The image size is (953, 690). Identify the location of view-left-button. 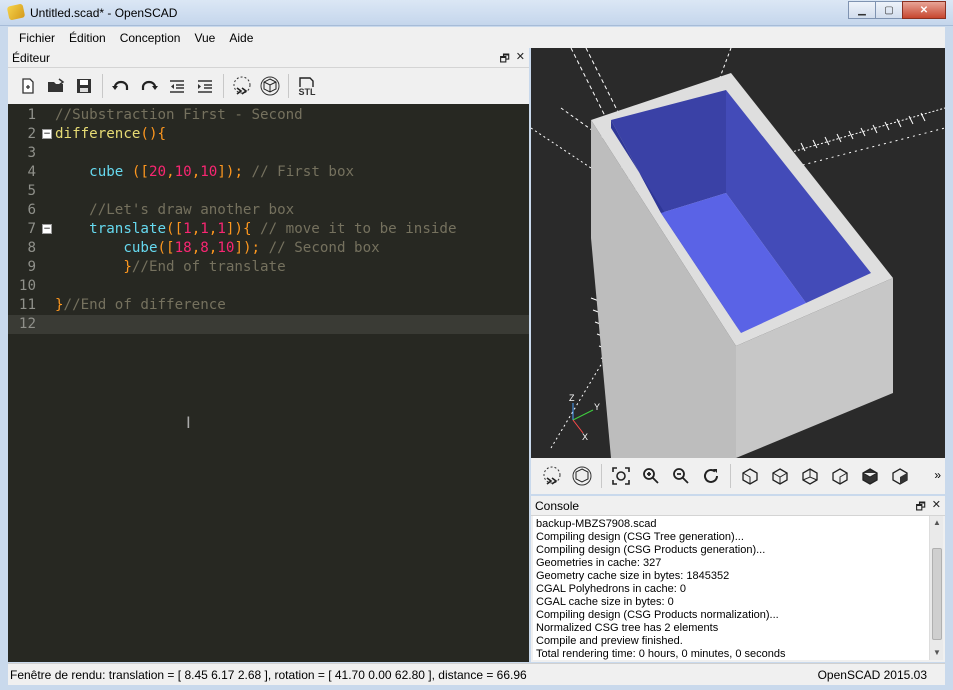
(840, 476).